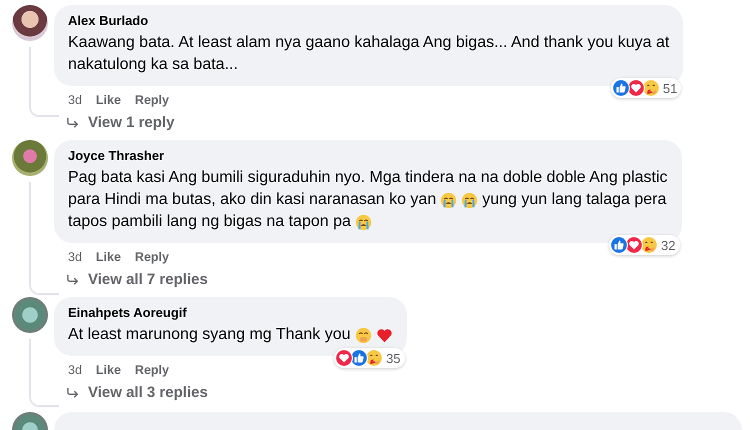 Image resolution: width=750 pixels, height=430 pixels. Describe the element at coordinates (393, 358) in the screenshot. I see `reaction-count: 35` at that location.